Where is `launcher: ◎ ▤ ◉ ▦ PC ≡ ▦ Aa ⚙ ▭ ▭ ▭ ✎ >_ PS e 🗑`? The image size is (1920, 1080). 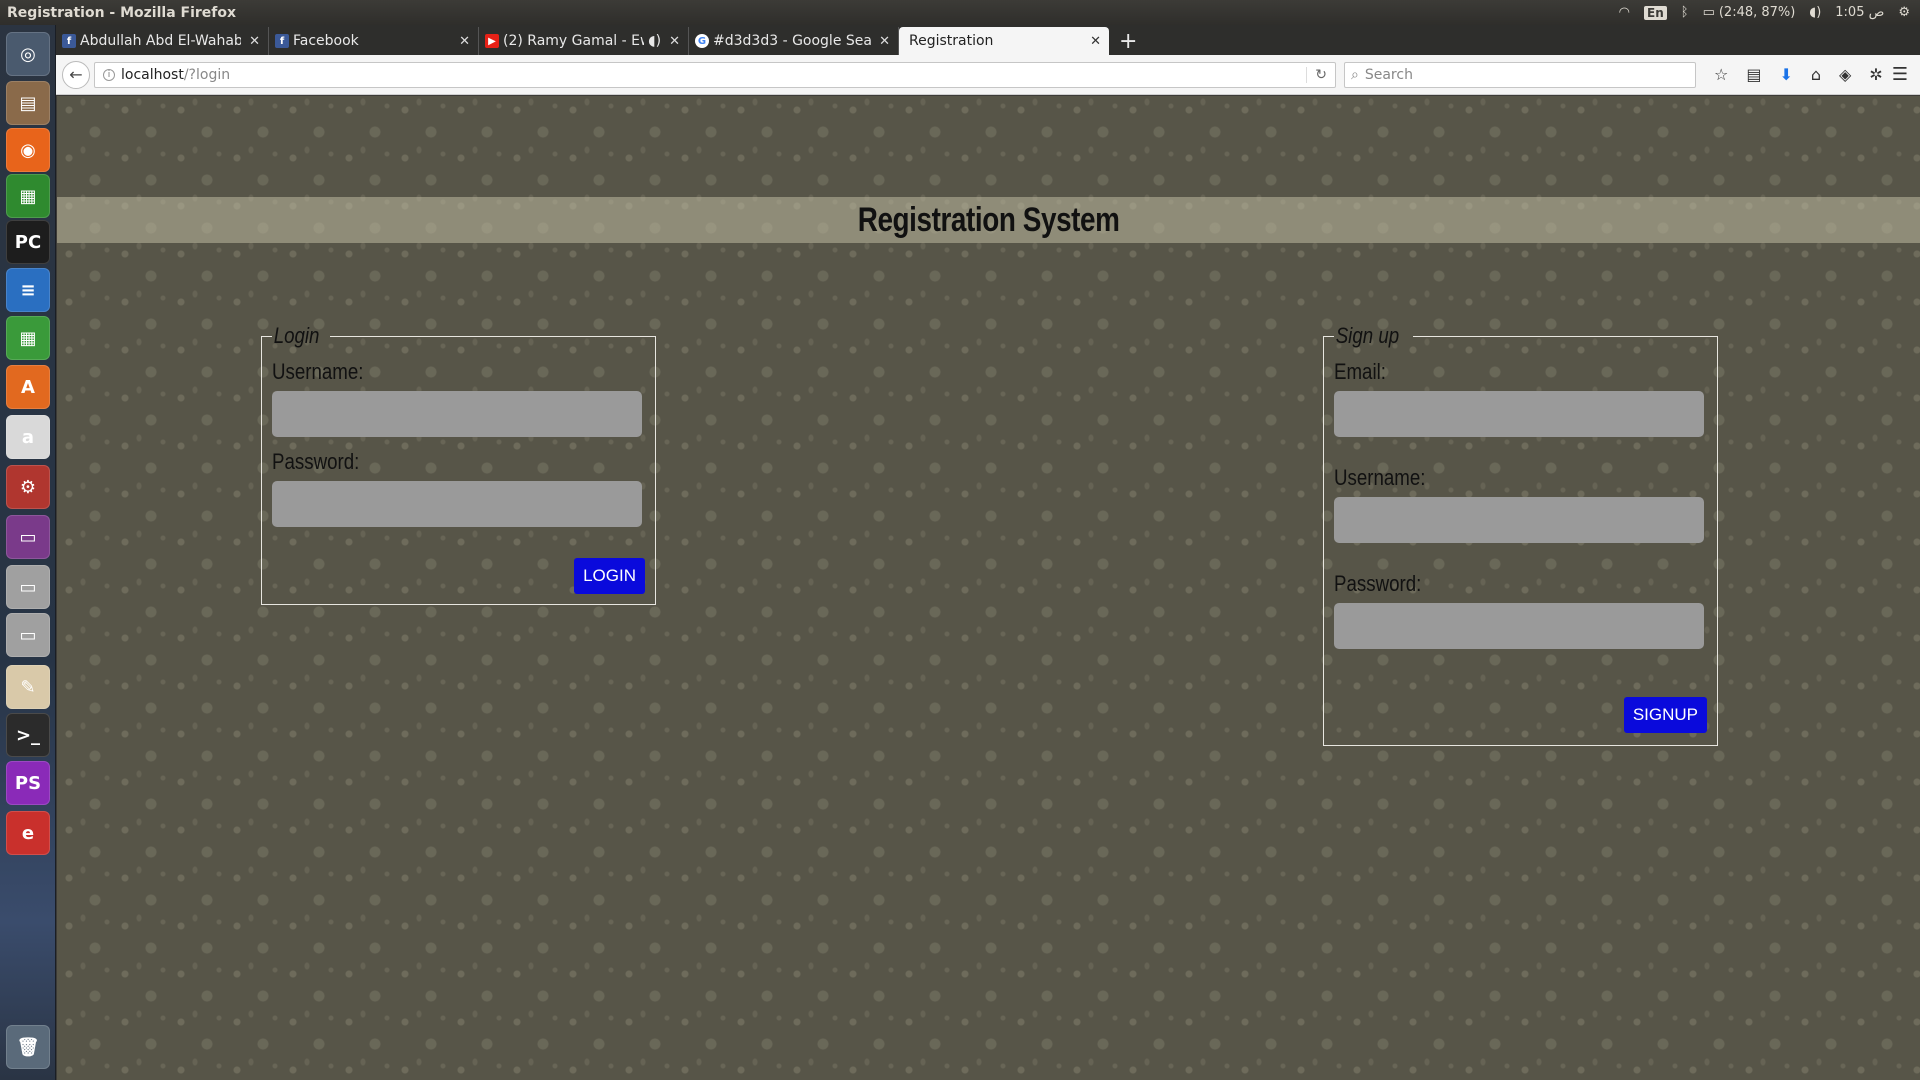
launcher: ◎ ▤ ◉ ▦ PC ≡ ▦ Aa ⚙ ▭ ▭ ▭ ✎ >_ PS e 🗑 is located at coordinates (28, 552).